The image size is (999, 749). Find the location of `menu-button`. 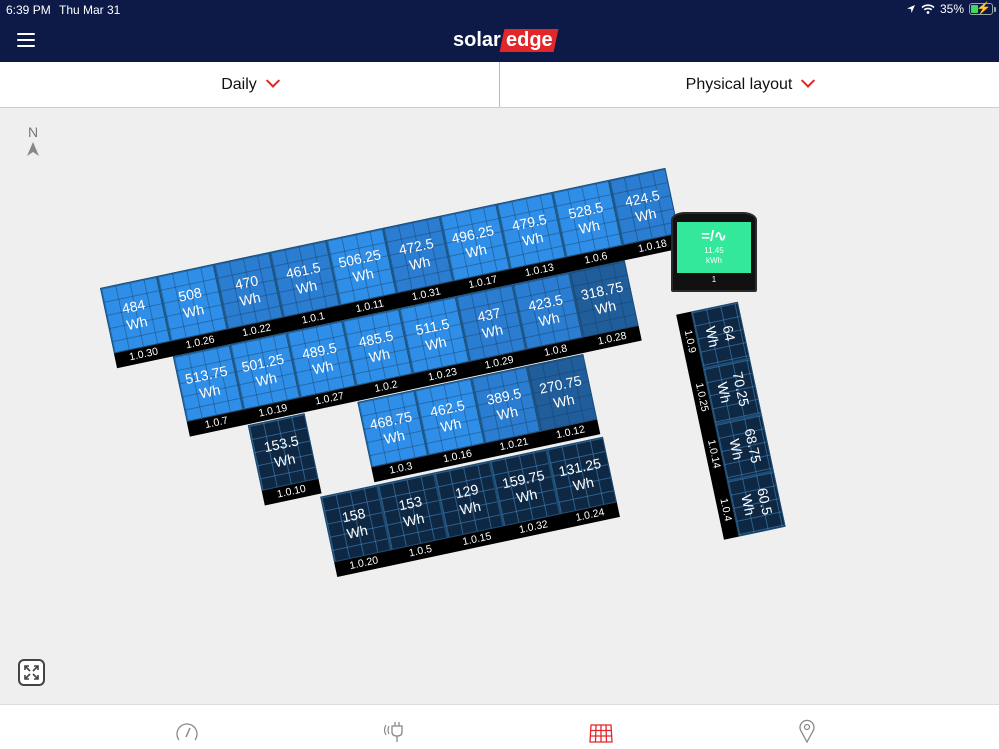

menu-button is located at coordinates (26, 40).